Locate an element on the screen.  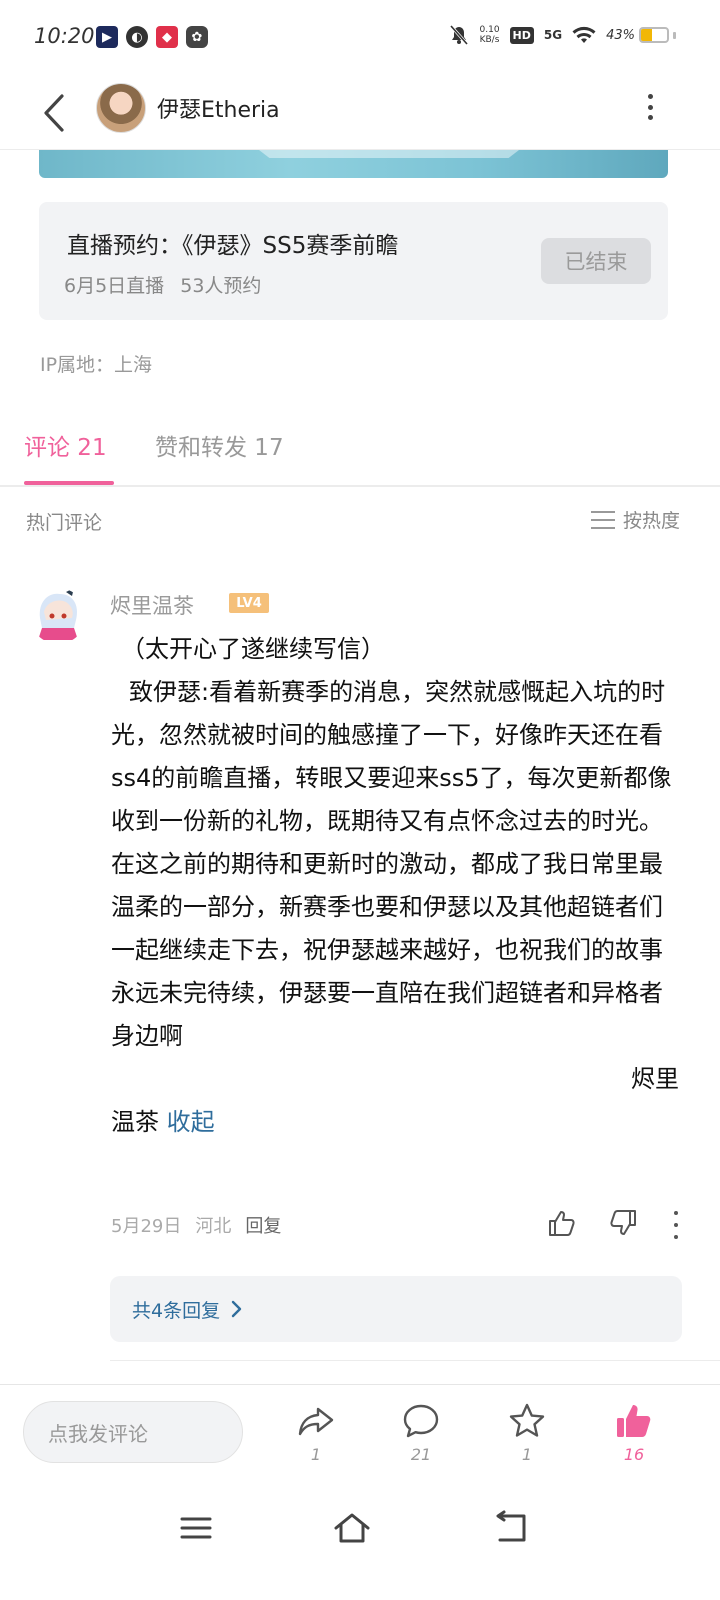
comment-input: 点我发评论 is located at coordinates (133, 1432).